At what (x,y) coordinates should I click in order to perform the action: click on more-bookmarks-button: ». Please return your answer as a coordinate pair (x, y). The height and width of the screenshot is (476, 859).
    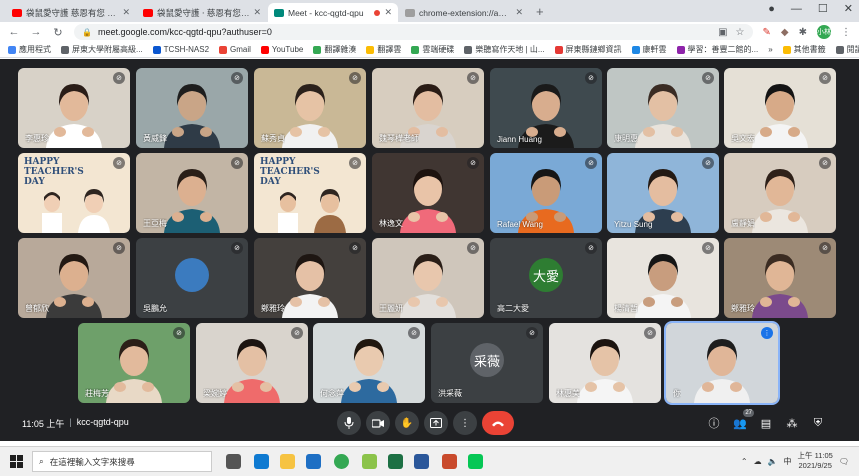
    Looking at the image, I should click on (770, 49).